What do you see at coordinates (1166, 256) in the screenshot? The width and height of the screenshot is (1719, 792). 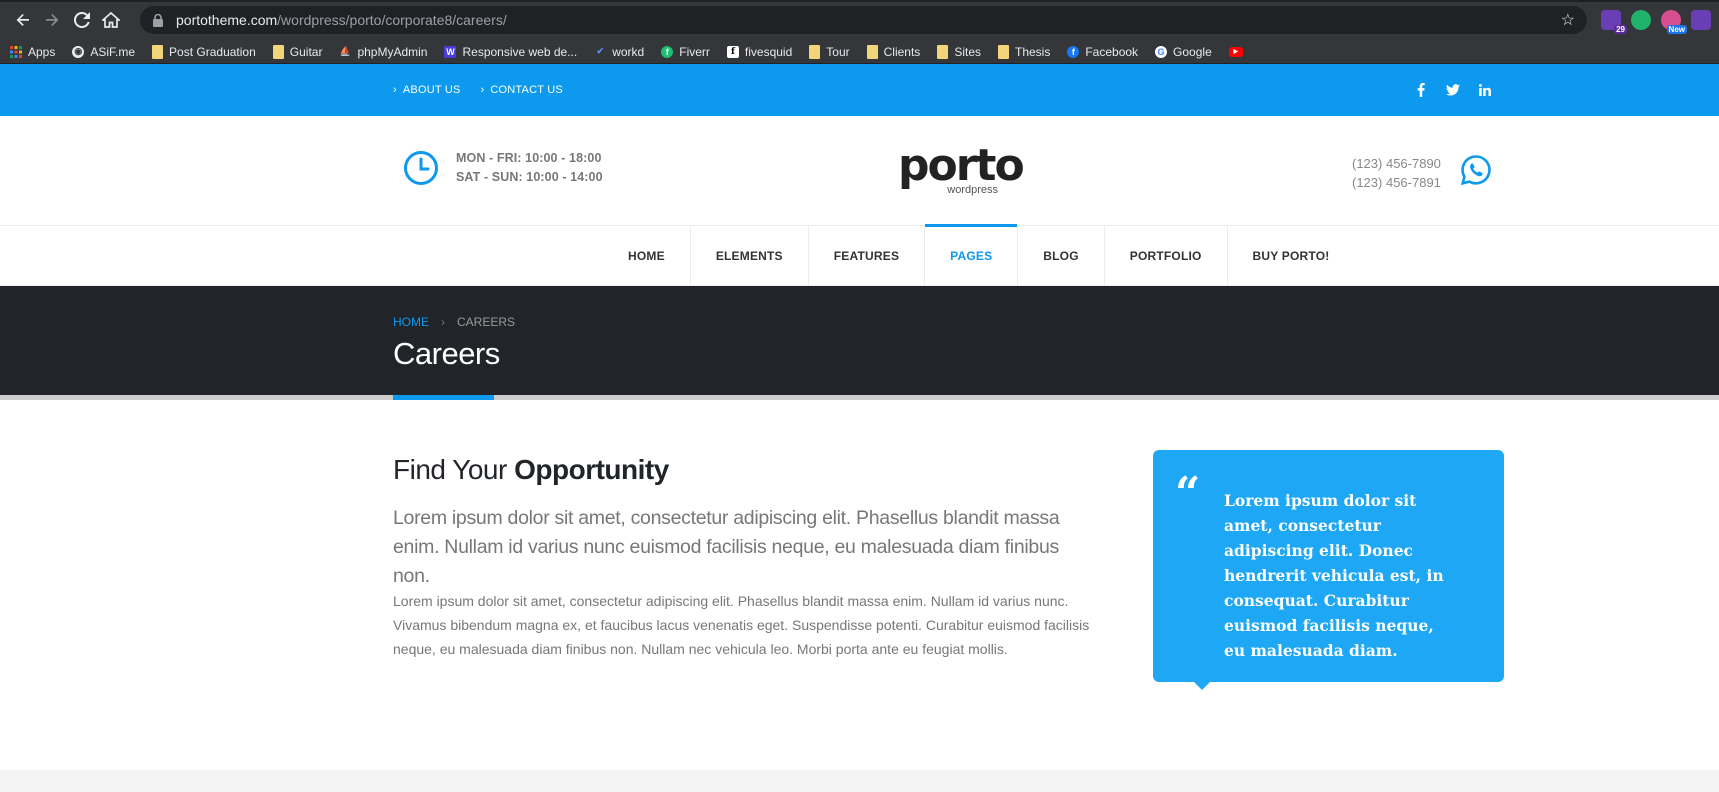 I see `nav-portfolio: PORTFOLIO` at bounding box center [1166, 256].